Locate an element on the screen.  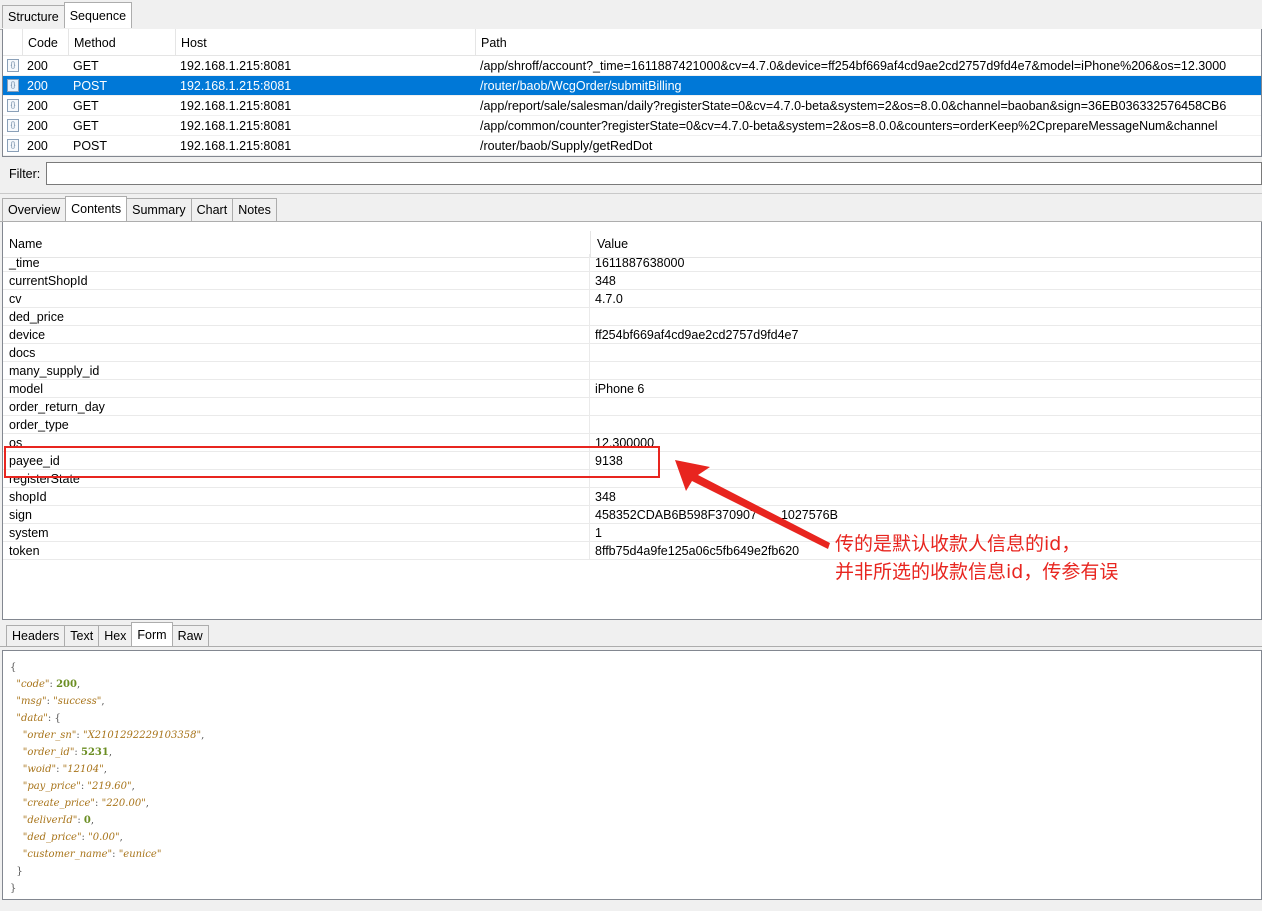
value-text: iPhone 6 is located at coordinates (620, 388).